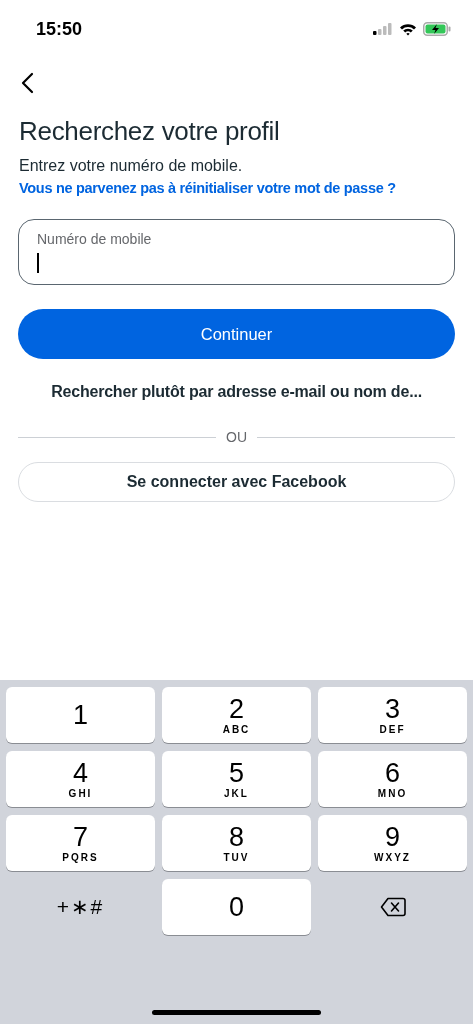 This screenshot has height=1024, width=473. I want to click on signal-icon, so click(383, 29).